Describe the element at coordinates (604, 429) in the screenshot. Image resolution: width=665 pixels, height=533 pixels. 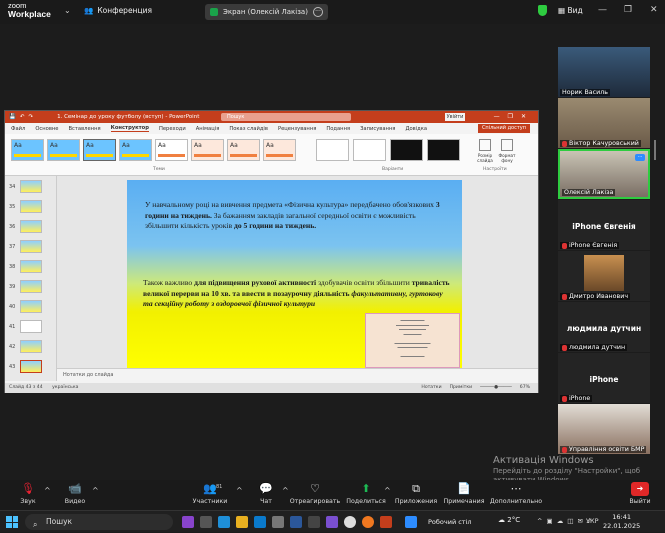
I see `participant-tile: Управління освіти БМР` at that location.